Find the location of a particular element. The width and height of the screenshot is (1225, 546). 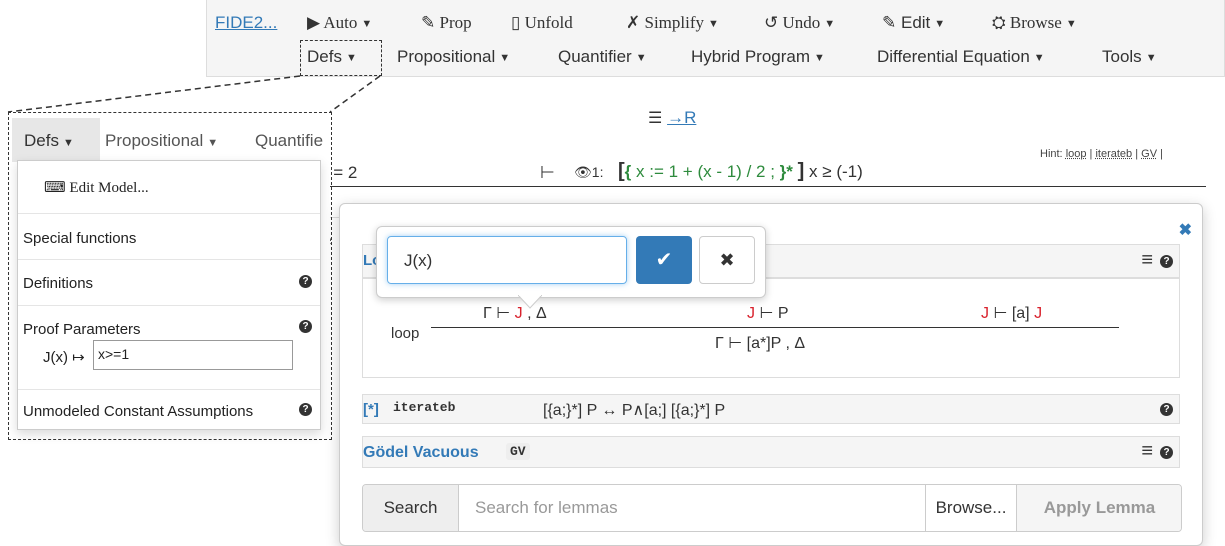

rule-bar is located at coordinates (775, 327).